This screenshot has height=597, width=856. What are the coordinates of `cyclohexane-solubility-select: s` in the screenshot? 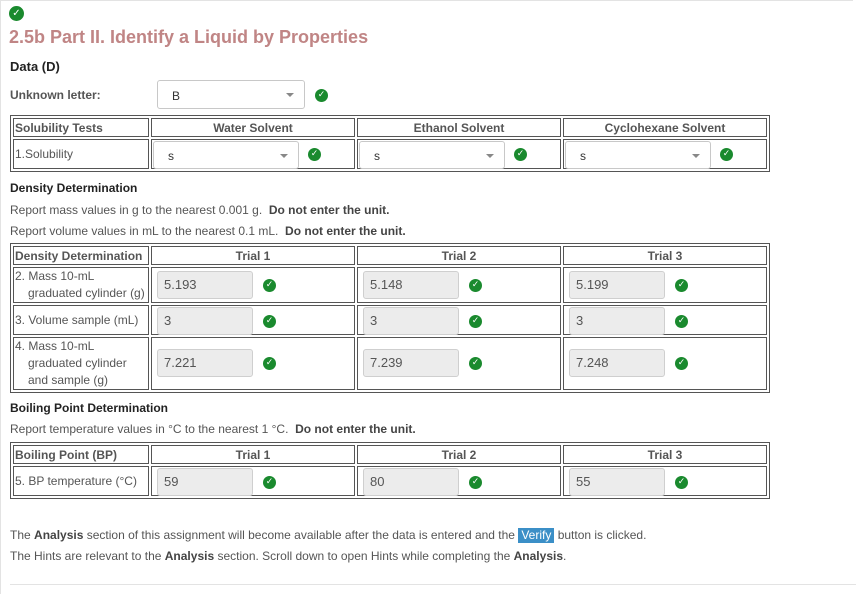 It's located at (638, 155).